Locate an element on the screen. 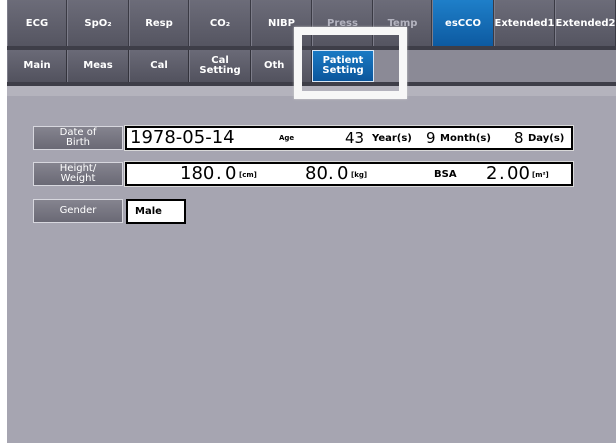 This screenshot has width=616, height=443. weight-int-value: 80 is located at coordinates (316, 173).